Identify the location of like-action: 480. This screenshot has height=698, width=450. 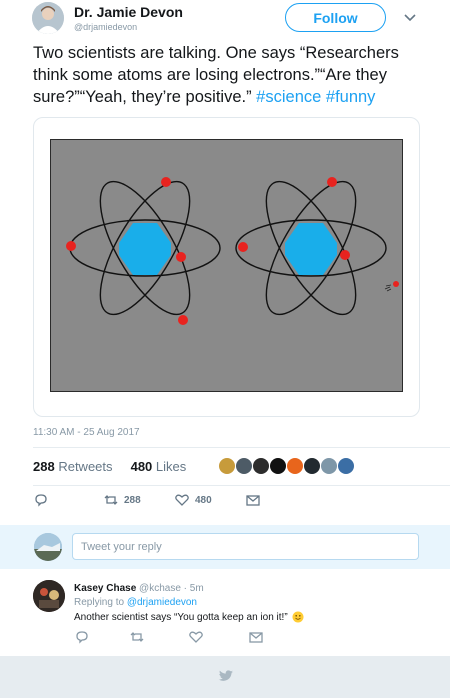
(193, 500).